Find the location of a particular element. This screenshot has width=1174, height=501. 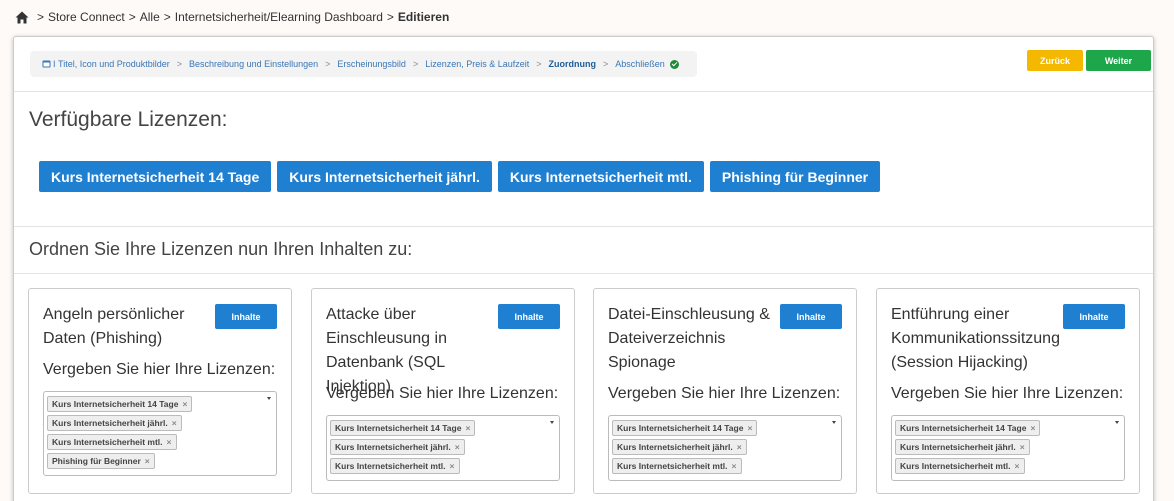

breadcrumb-current: Editieren is located at coordinates (423, 17).